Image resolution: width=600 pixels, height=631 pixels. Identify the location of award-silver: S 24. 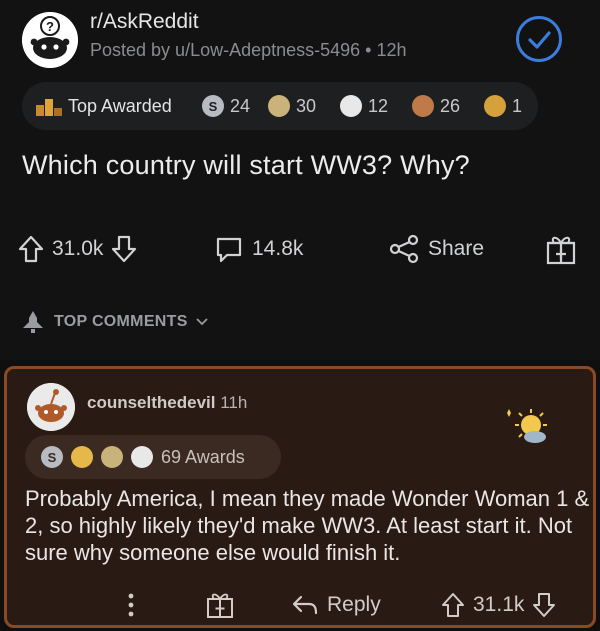
(226, 106).